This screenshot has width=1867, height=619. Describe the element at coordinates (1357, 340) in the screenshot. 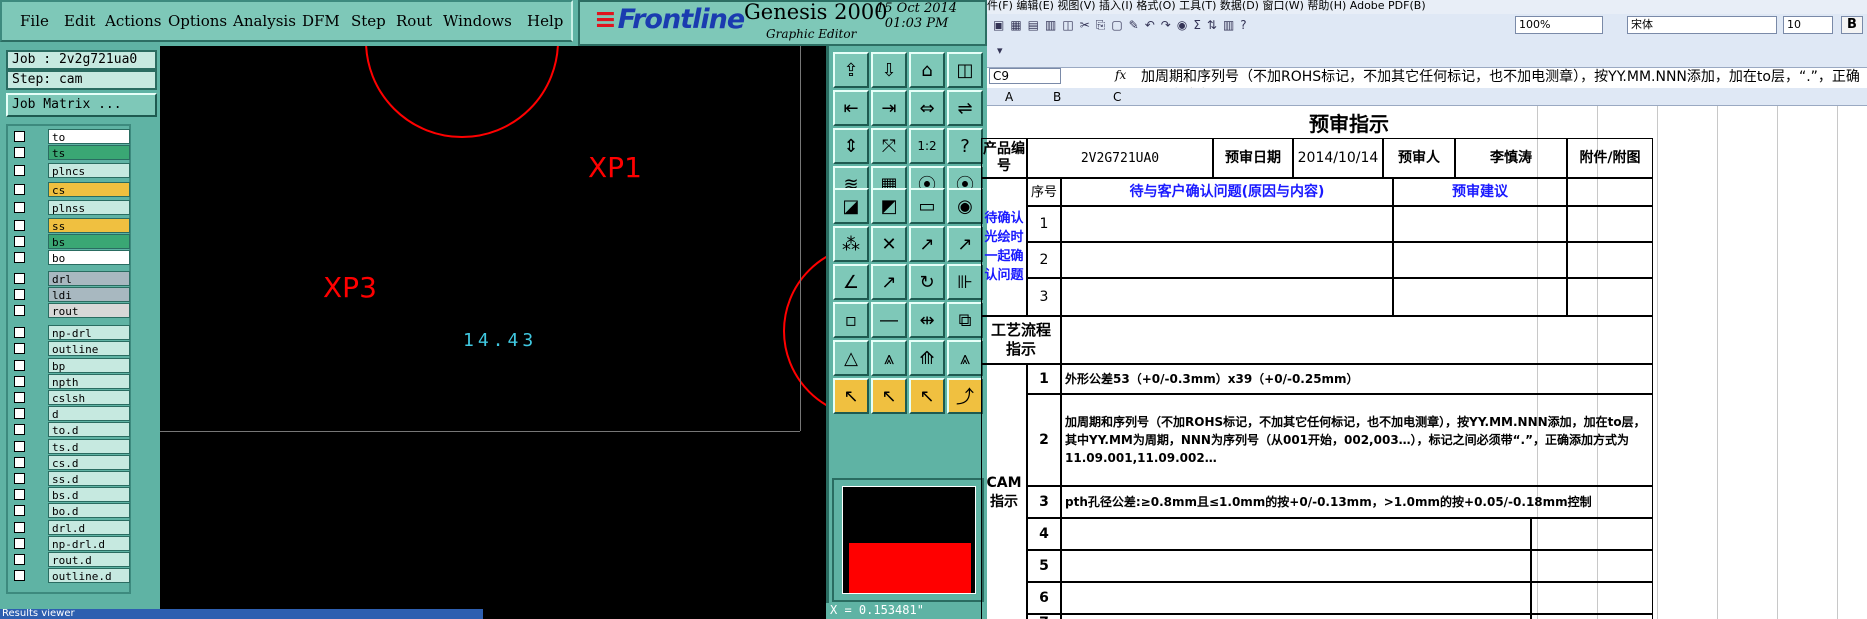

I see `process-content` at that location.